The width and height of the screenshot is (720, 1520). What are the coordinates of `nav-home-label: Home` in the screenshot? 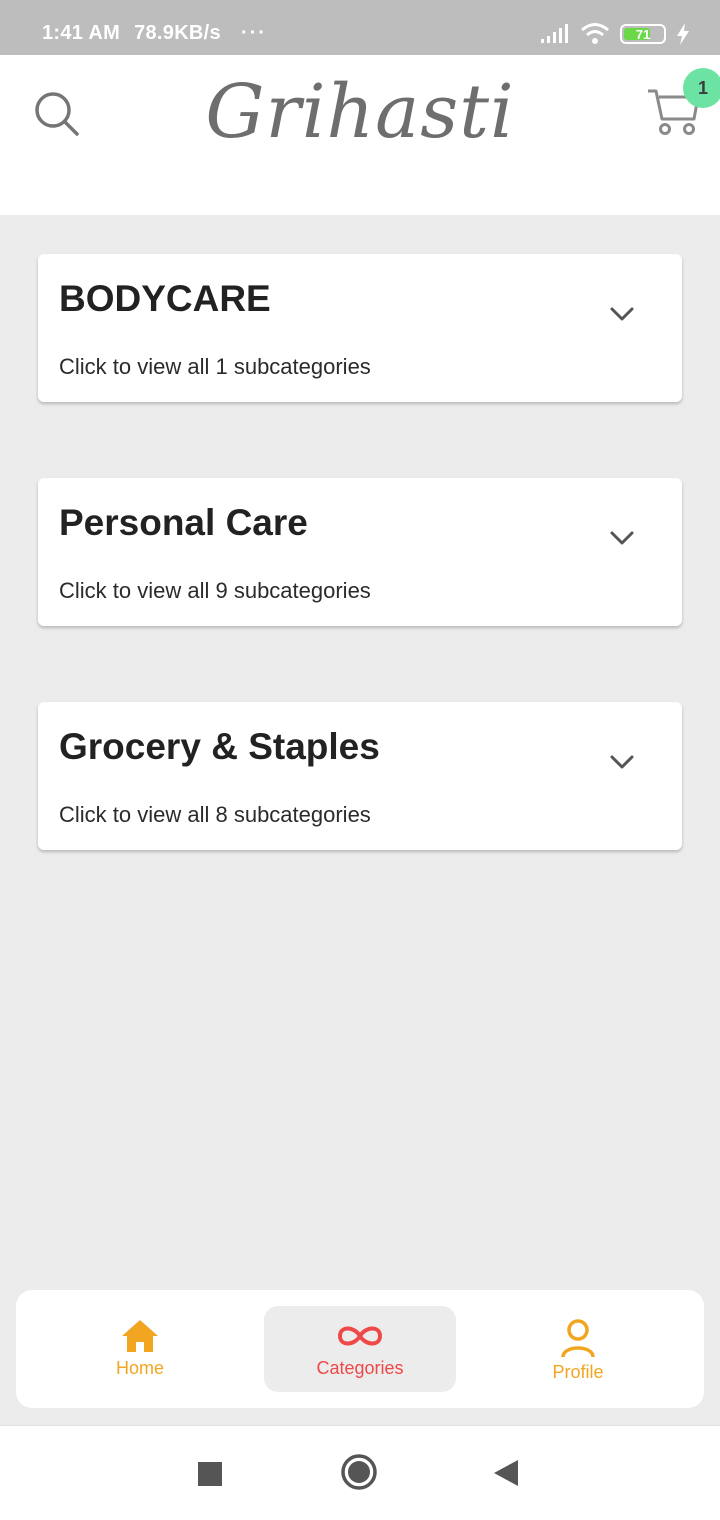 It's located at (139, 1368).